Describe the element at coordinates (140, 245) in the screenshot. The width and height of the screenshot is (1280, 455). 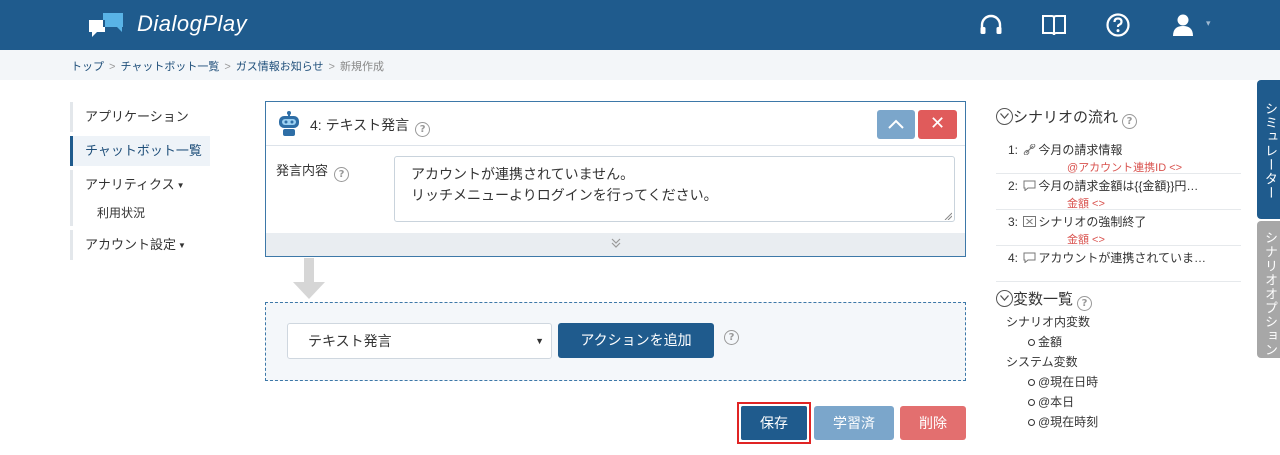
I see `sidebar-item-account-settings: アカウント設定 ▼` at that location.